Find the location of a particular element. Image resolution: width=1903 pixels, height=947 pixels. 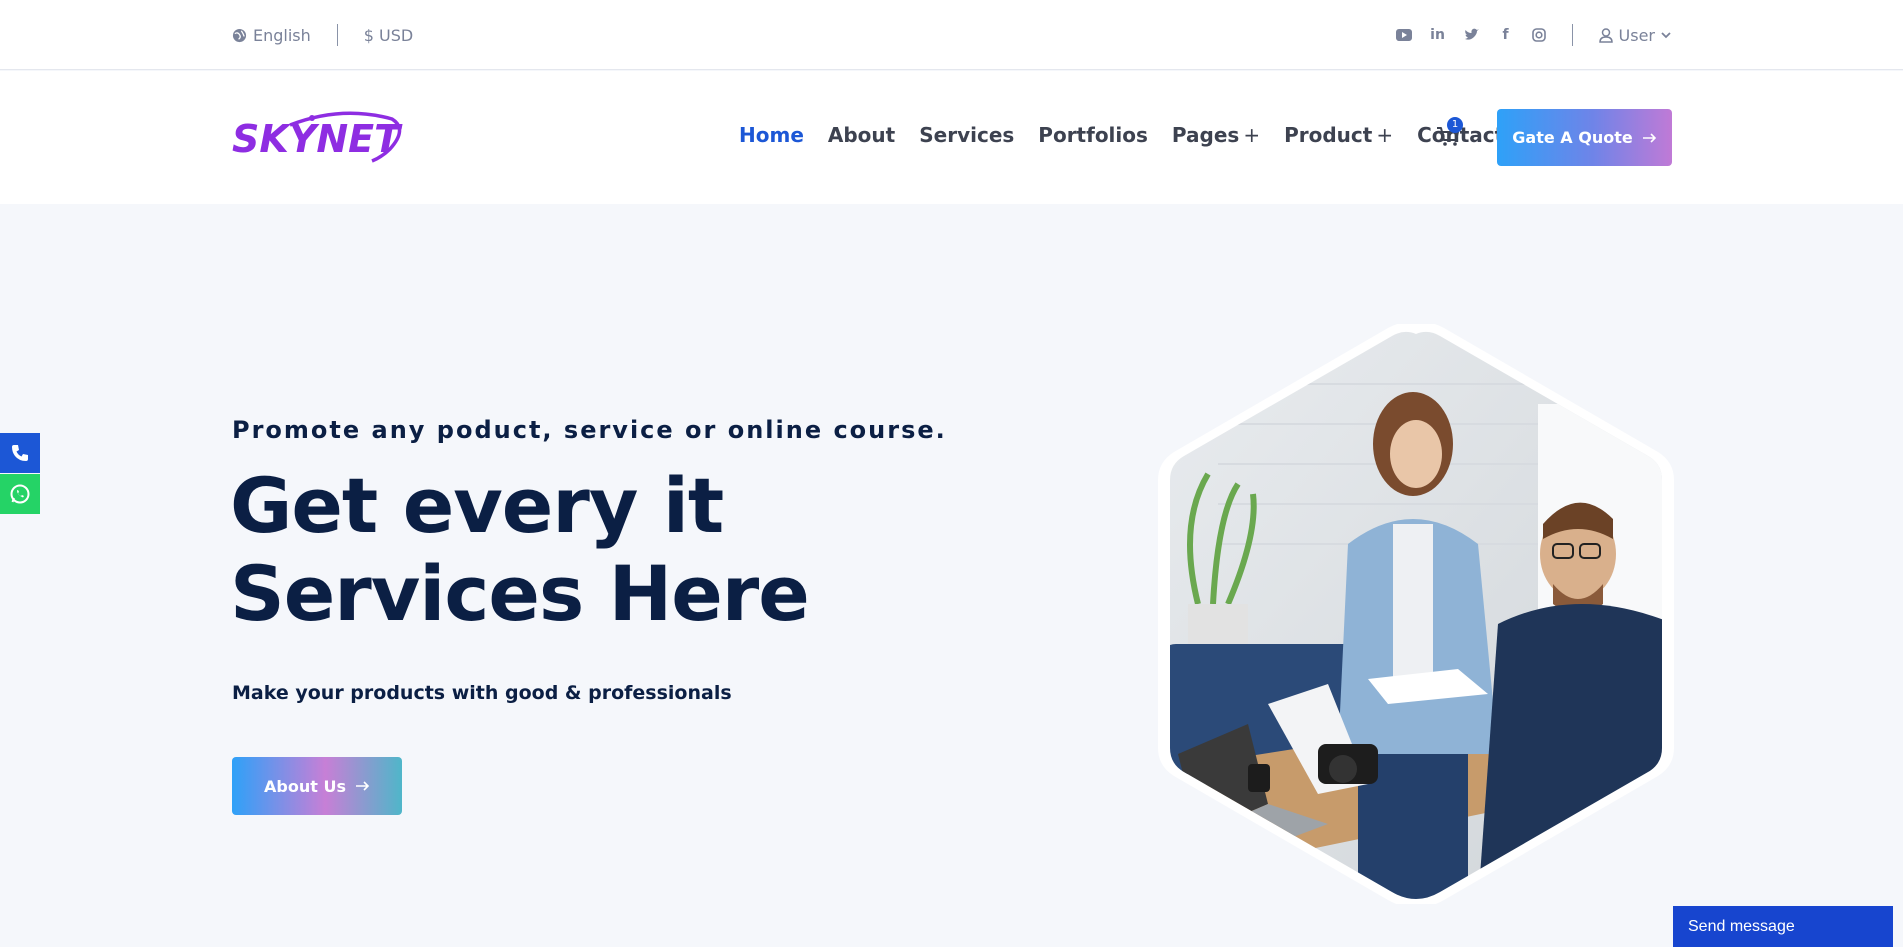

send-message-button: Send message is located at coordinates (1783, 926).